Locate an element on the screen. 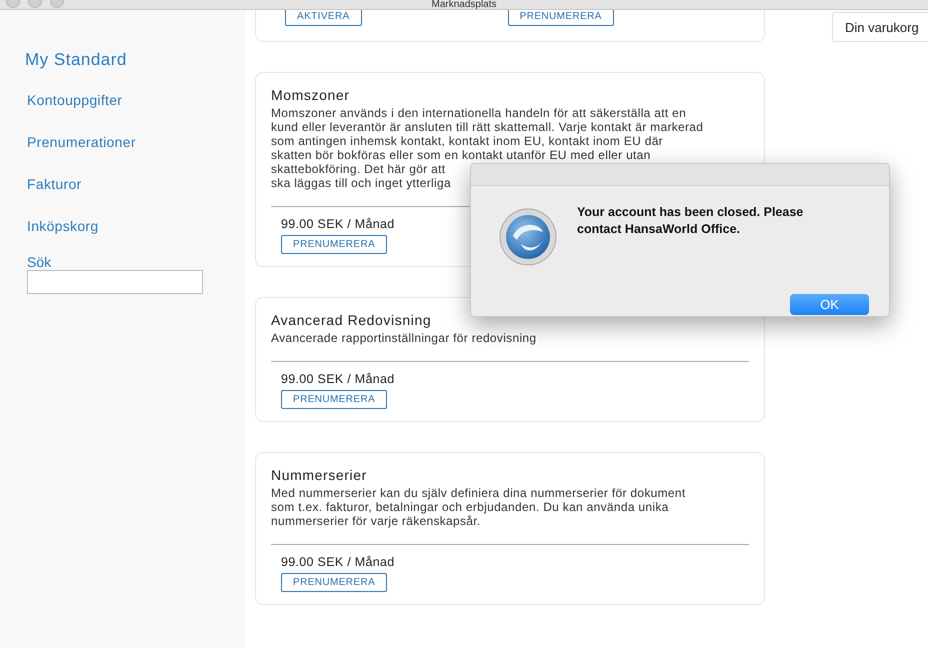 The image size is (928, 648). search-label: Sök is located at coordinates (39, 262).